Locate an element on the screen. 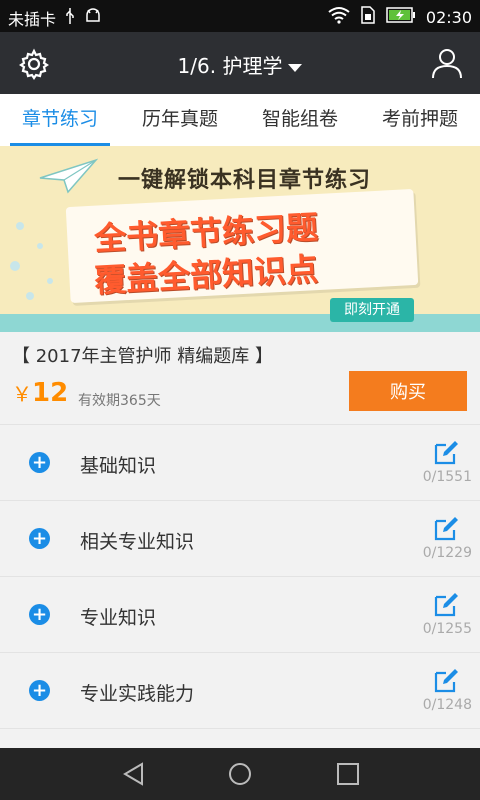 This screenshot has width=480, height=800. chapter-label: 专业知识 is located at coordinates (118, 618).